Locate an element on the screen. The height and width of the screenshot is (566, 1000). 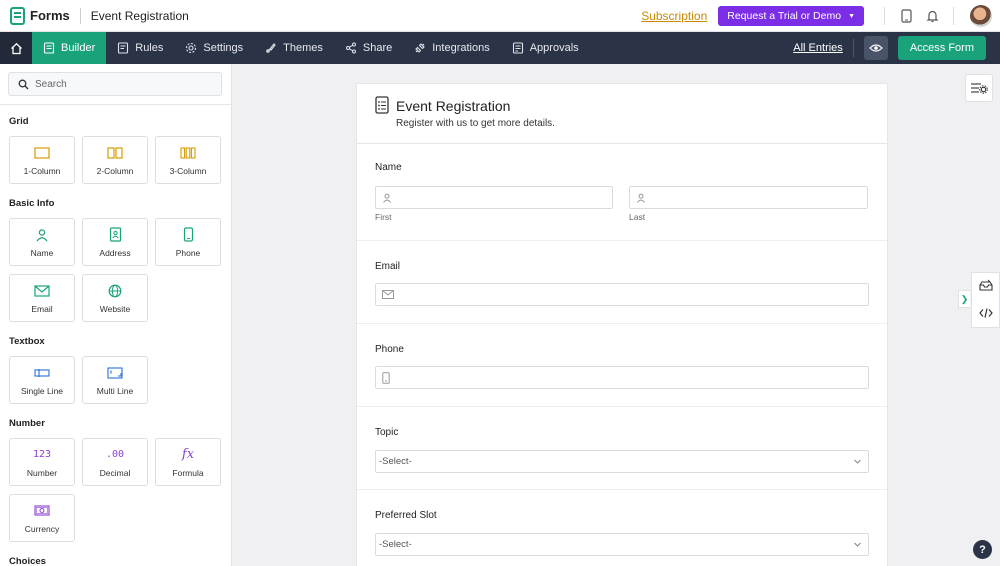
form-title: Event Registration is located at coordinates (139, 15).